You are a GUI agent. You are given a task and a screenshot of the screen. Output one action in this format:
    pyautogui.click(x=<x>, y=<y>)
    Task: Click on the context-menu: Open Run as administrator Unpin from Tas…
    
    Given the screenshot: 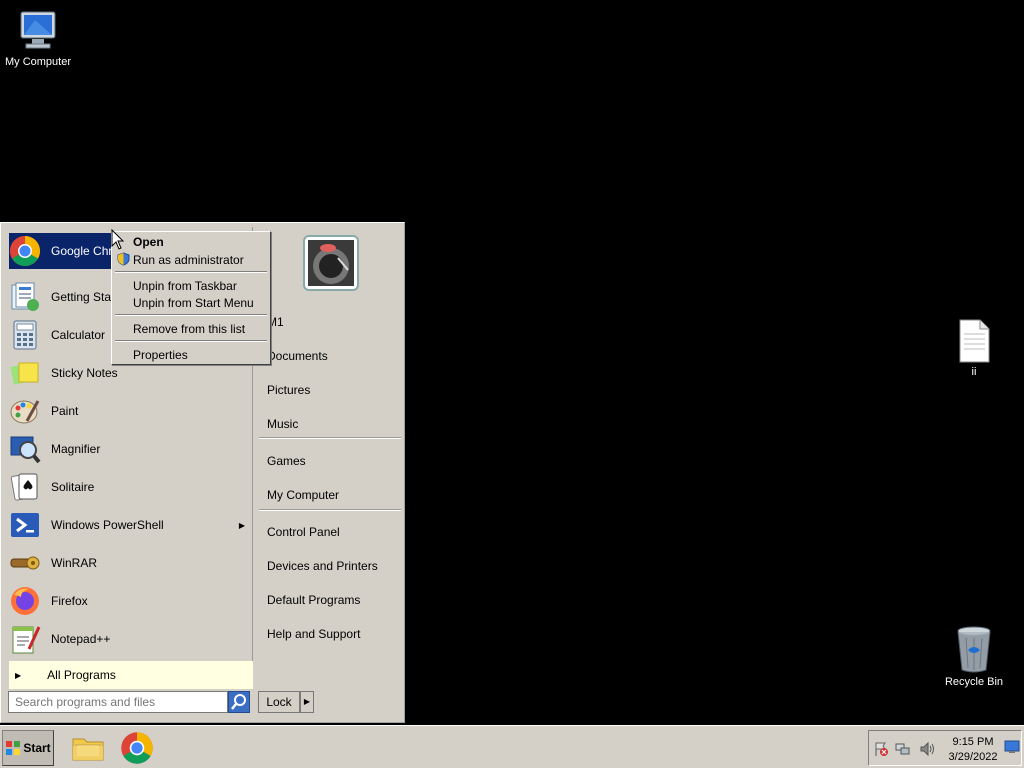 What is the action you would take?
    pyautogui.click(x=191, y=298)
    